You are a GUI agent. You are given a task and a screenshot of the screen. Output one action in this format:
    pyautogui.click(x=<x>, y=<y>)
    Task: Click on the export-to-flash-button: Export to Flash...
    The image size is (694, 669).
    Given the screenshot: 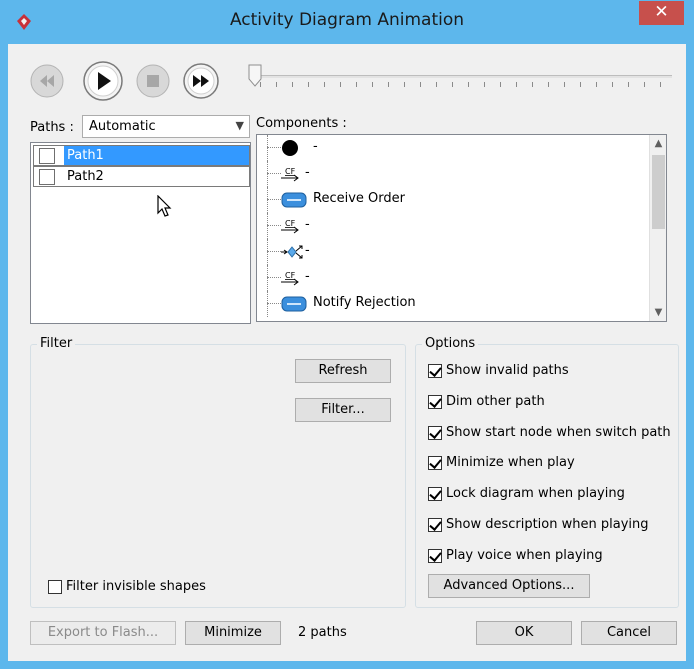 What is the action you would take?
    pyautogui.click(x=103, y=633)
    